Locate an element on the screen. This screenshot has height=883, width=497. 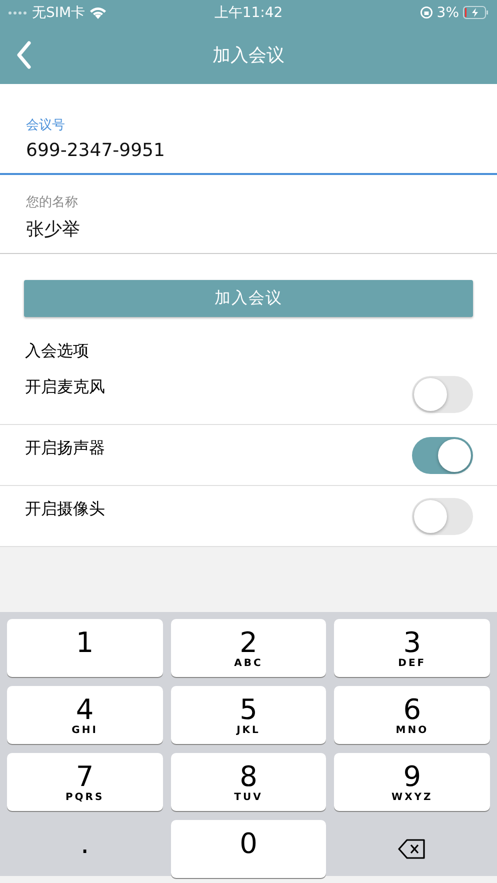
wifi-icon is located at coordinates (98, 12).